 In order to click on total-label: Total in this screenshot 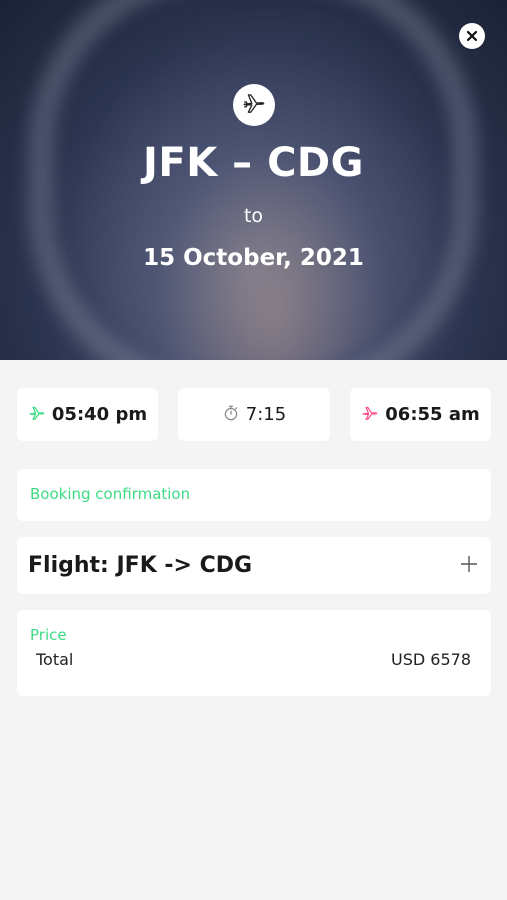, I will do `click(55, 659)`.